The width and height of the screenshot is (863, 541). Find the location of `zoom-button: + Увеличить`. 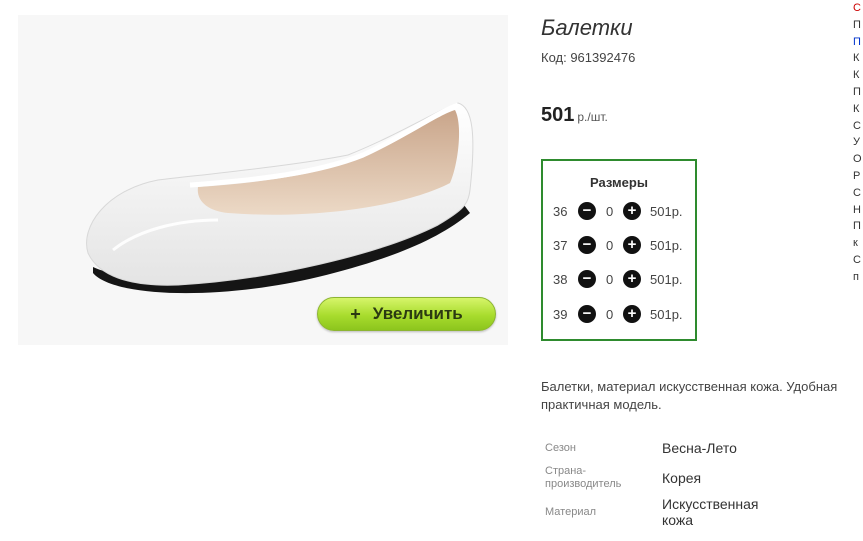

zoom-button: + Увеличить is located at coordinates (406, 314).